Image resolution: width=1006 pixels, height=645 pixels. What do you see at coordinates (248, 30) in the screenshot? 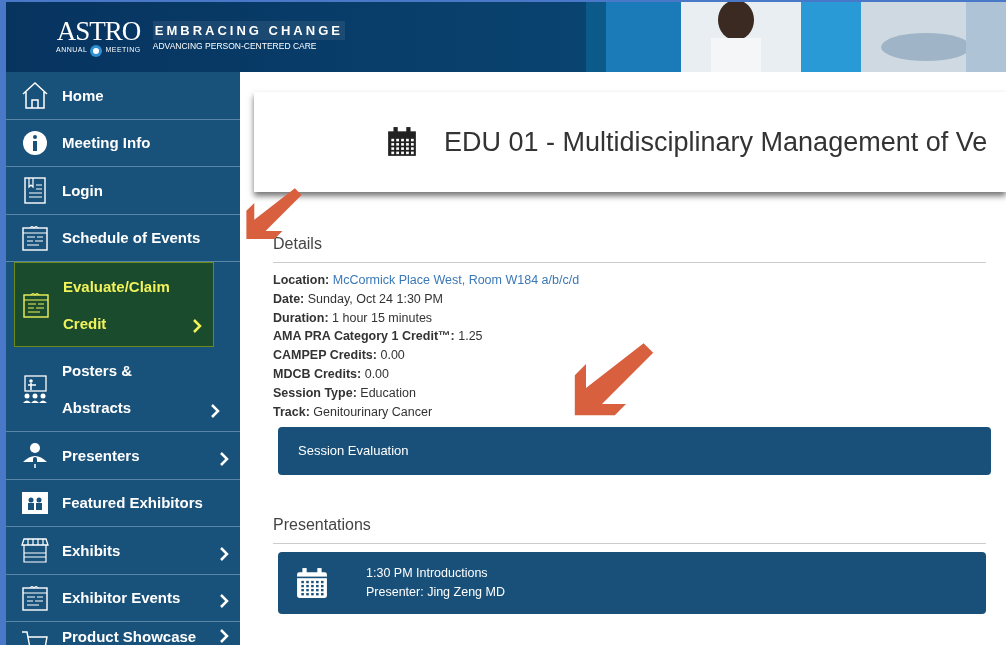
I see `tagline: EMBRACING CHANGE` at bounding box center [248, 30].